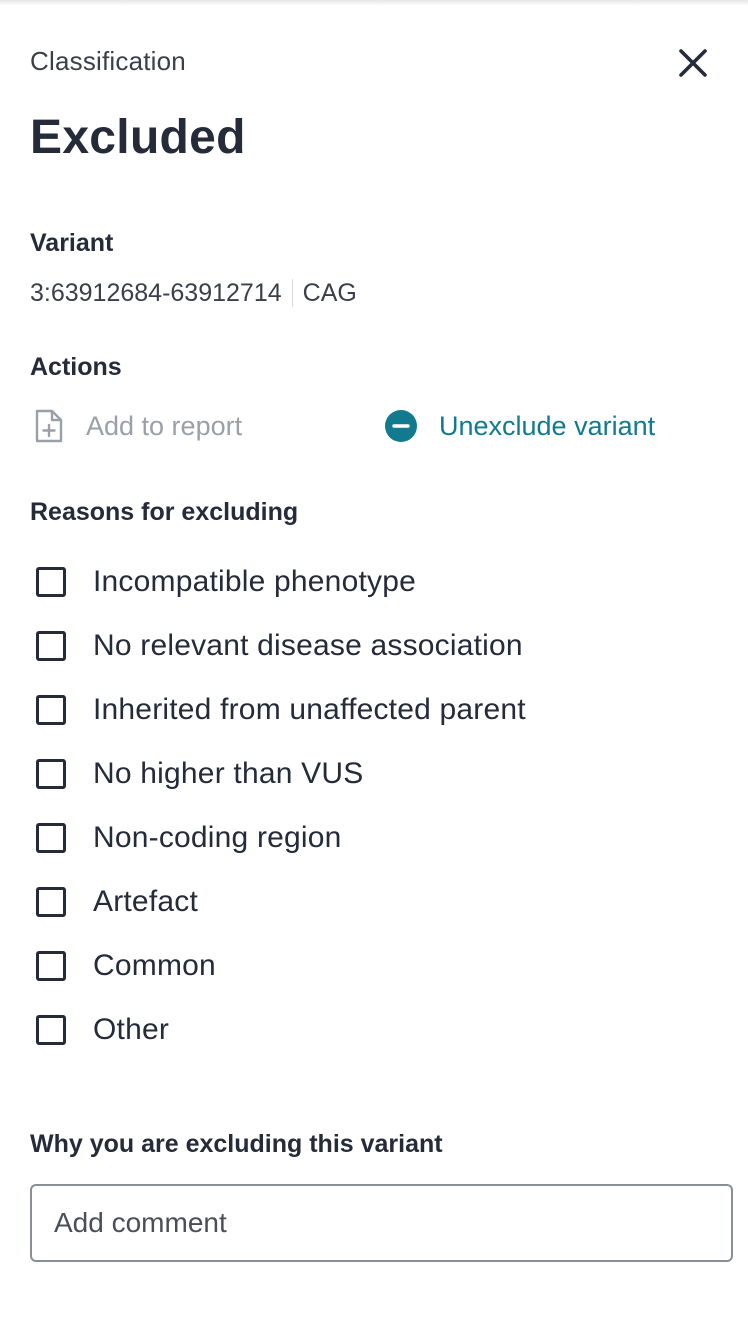  I want to click on comment-heading: Why you are excluding this variant, so click(236, 1144).